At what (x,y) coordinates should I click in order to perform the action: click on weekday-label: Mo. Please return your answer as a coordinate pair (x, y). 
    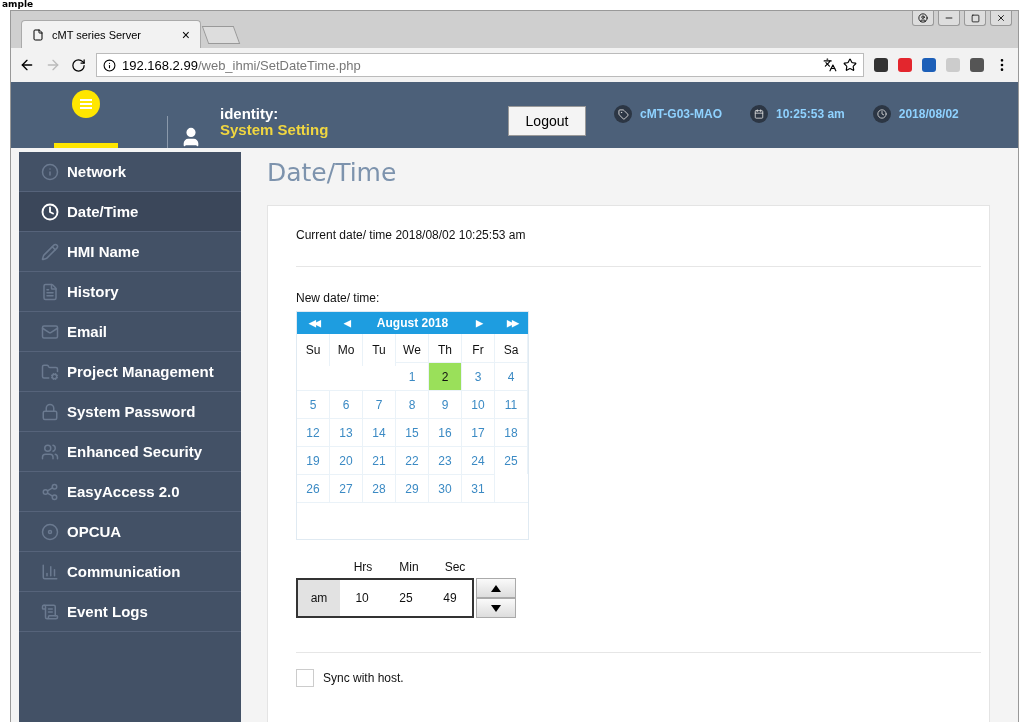
    Looking at the image, I should click on (346, 350).